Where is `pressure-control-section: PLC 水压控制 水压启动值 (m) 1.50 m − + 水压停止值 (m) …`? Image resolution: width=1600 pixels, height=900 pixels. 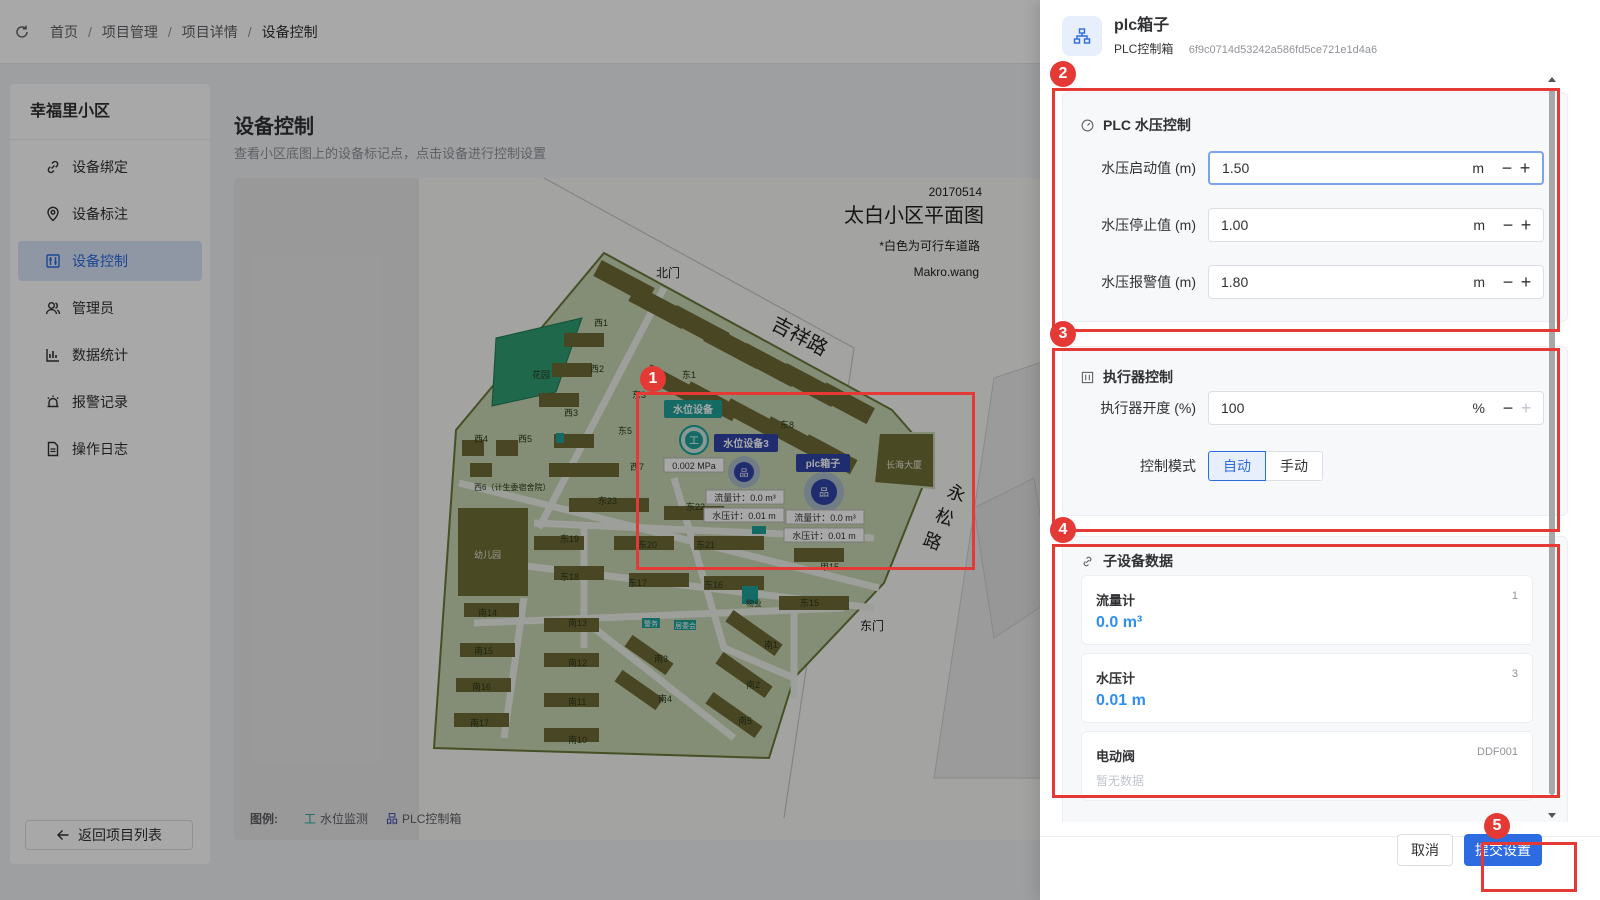
pressure-control-section: PLC 水压控制 水压启动值 (m) 1.50 m − + 水压停止值 (m) … is located at coordinates (1315, 207).